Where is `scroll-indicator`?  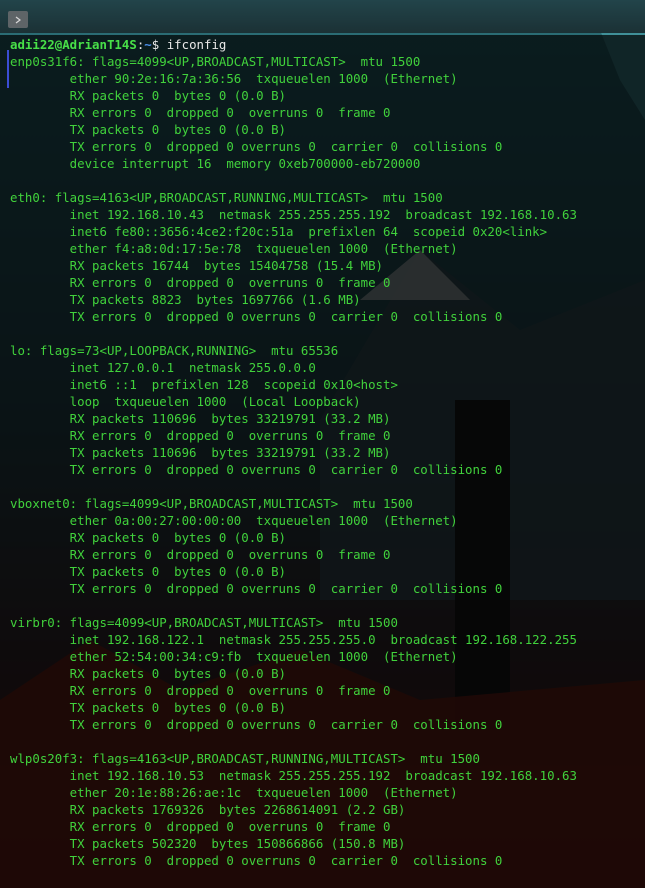
scroll-indicator is located at coordinates (8, 69).